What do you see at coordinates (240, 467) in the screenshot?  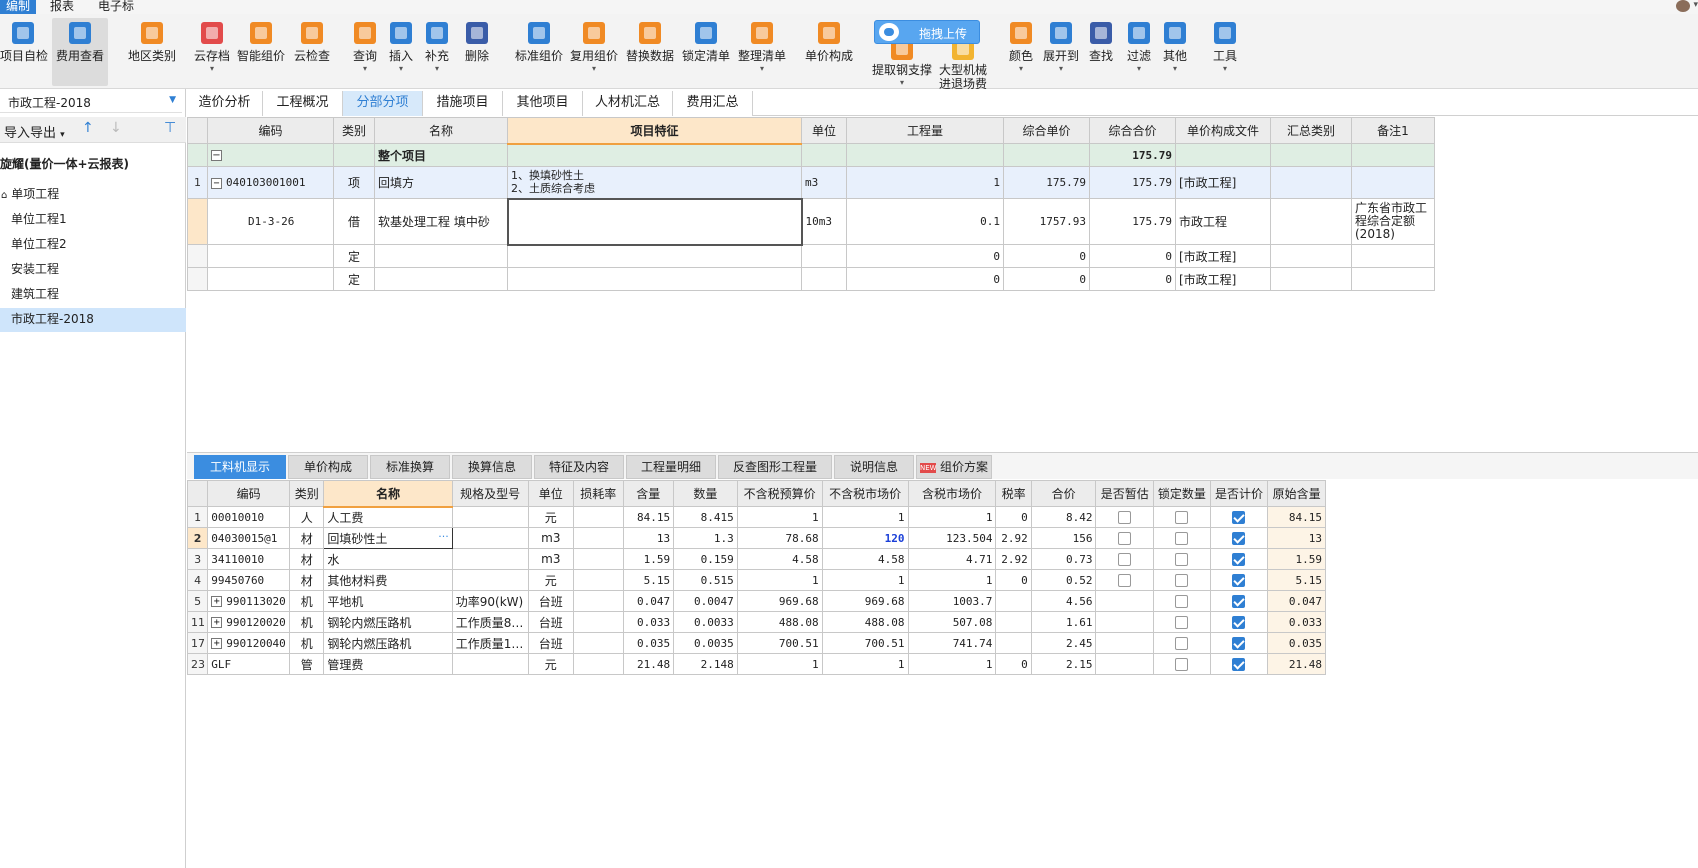 I see `tab-labor-material-display: 工料机显示` at bounding box center [240, 467].